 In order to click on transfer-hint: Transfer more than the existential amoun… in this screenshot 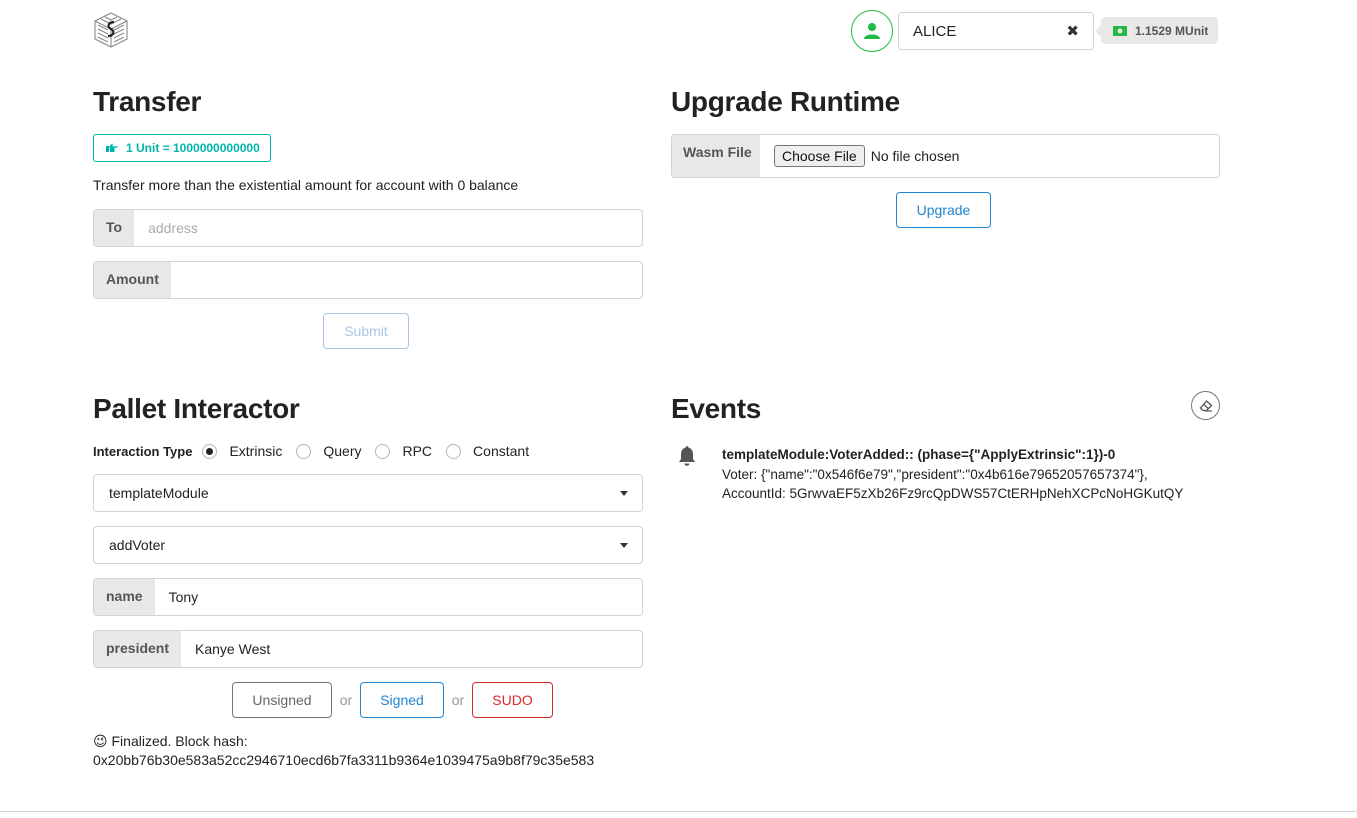, I will do `click(306, 185)`.